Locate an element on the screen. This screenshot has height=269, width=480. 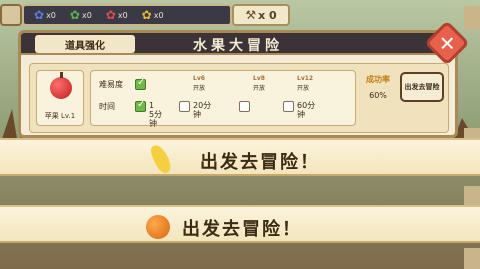
crossed-tools-icon: ⚒ is located at coordinates (251, 15).